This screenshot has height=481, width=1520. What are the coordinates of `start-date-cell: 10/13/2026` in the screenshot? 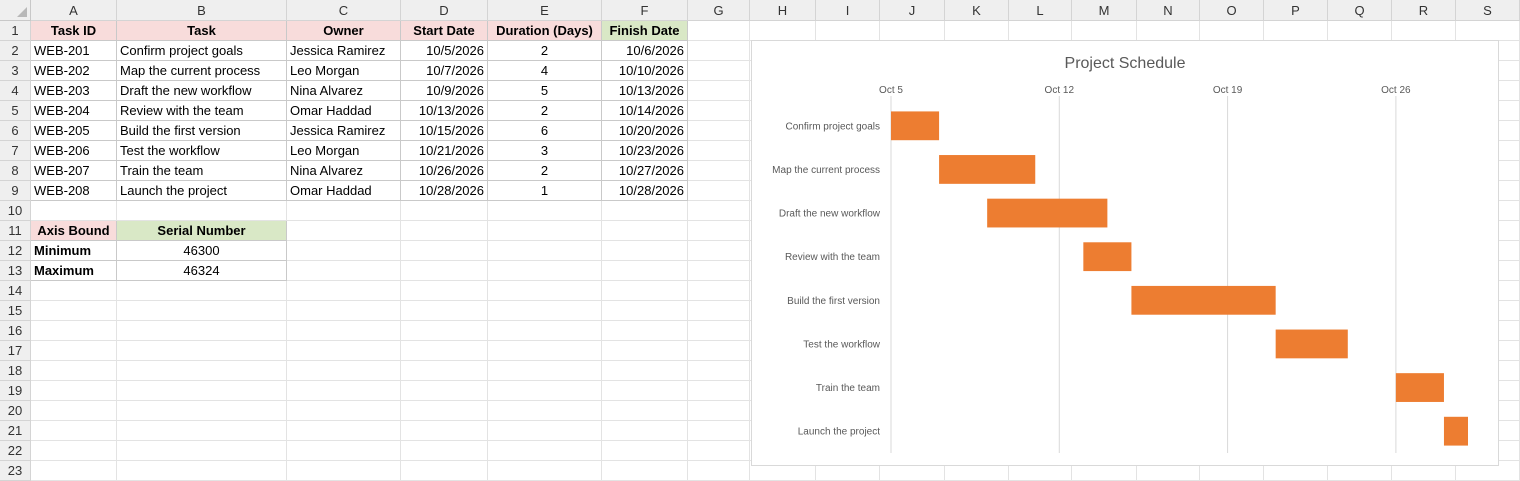 It's located at (444, 111).